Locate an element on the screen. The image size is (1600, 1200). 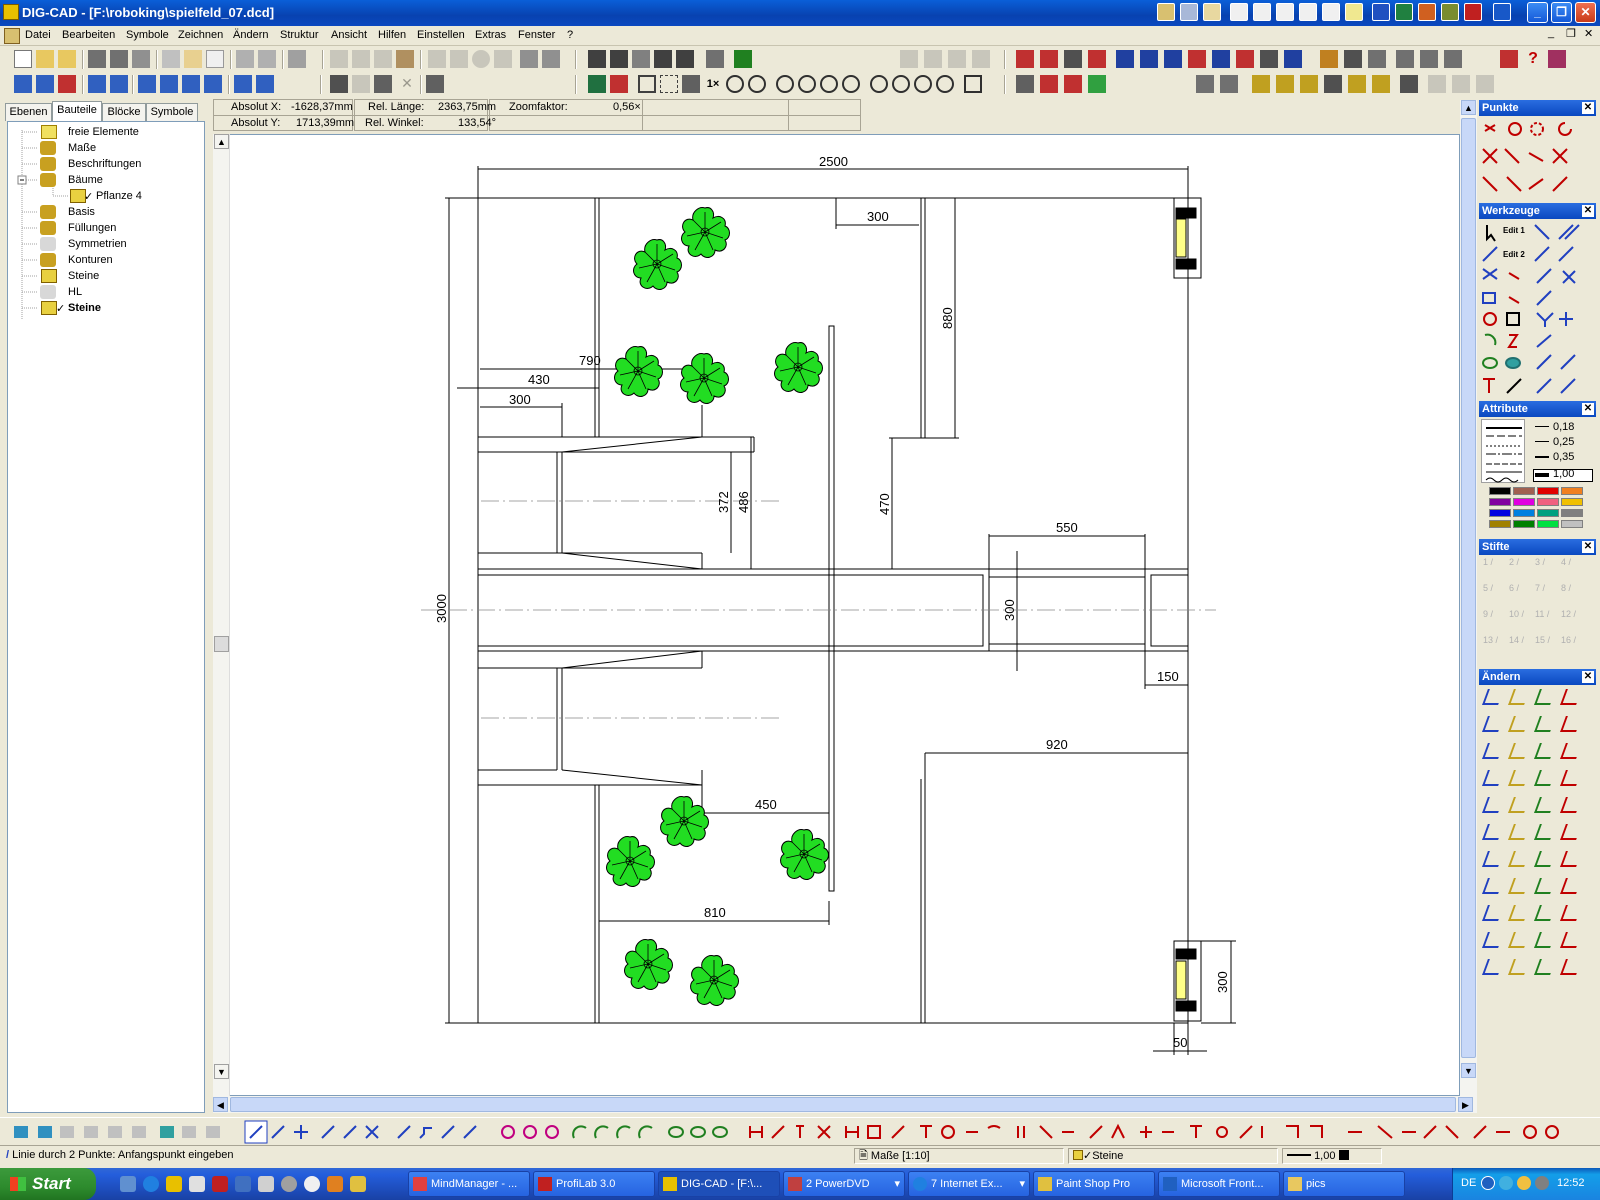
copy-icon is located at coordinates (361, 59).